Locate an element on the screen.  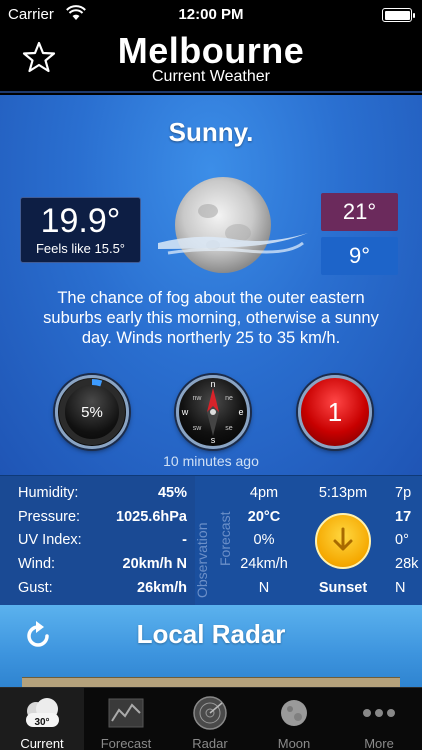
fc-dir-2: N is located at coordinates (400, 588).